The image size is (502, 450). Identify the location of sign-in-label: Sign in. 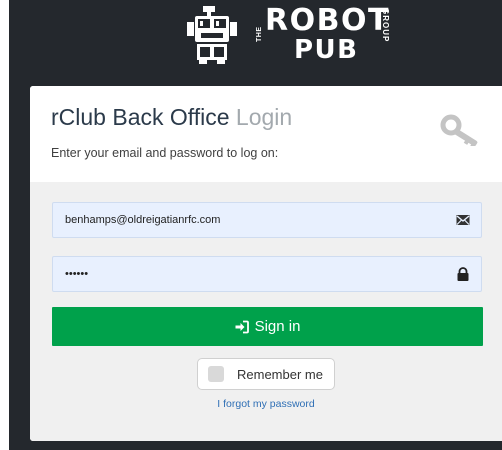
(277, 326).